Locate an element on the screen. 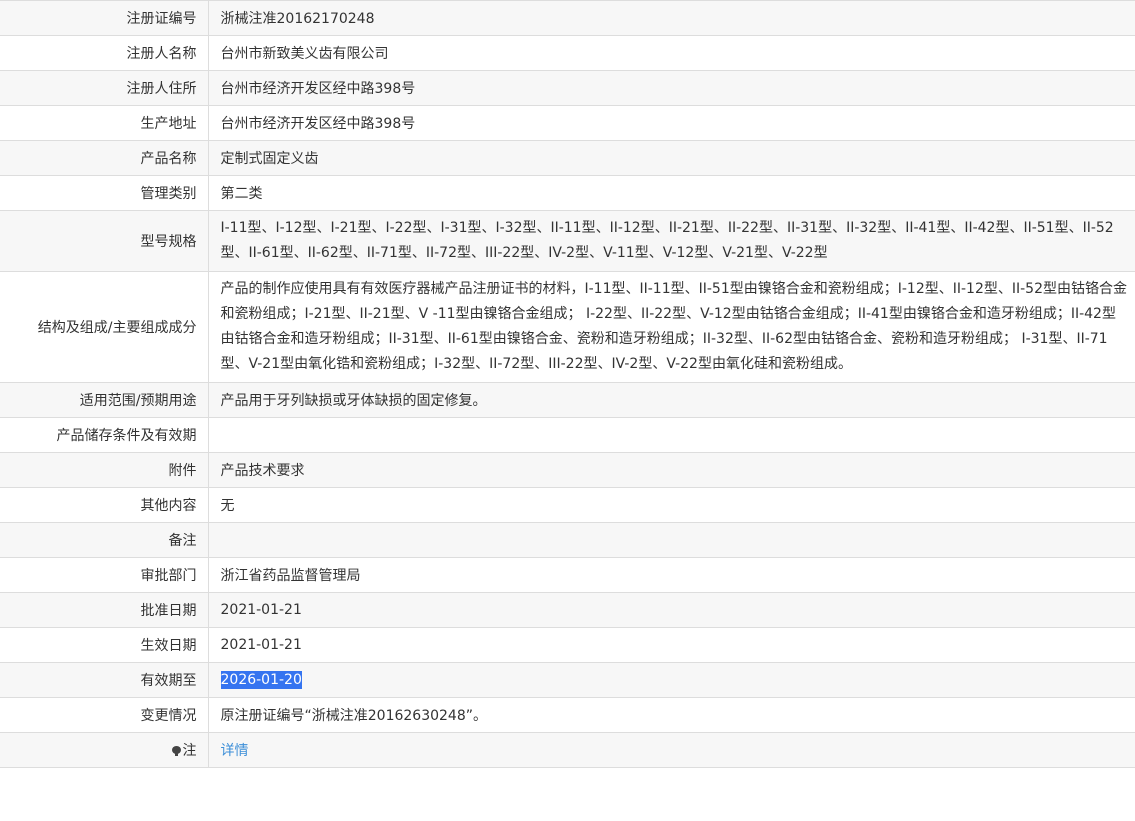 The height and width of the screenshot is (821, 1135). row-effective-date: 生效日期 2021-01-21 is located at coordinates (567, 645).